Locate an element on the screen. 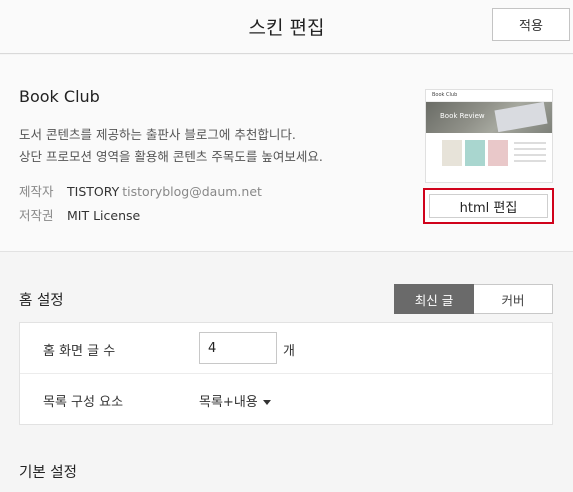 This screenshot has width=573, height=492. caret-down-icon is located at coordinates (266, 402).